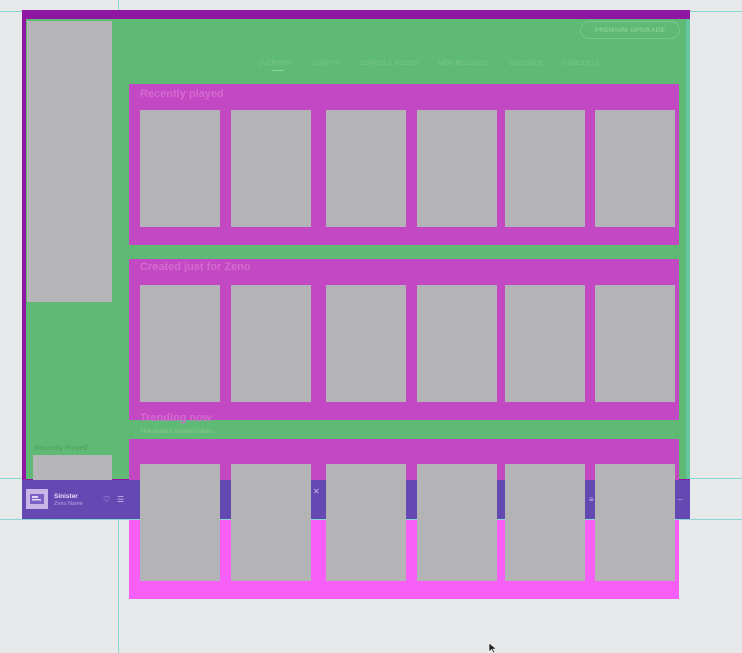 The image size is (742, 653). Describe the element at coordinates (527, 68) in the screenshot. I see `tab-discover: DISCOVER` at that location.